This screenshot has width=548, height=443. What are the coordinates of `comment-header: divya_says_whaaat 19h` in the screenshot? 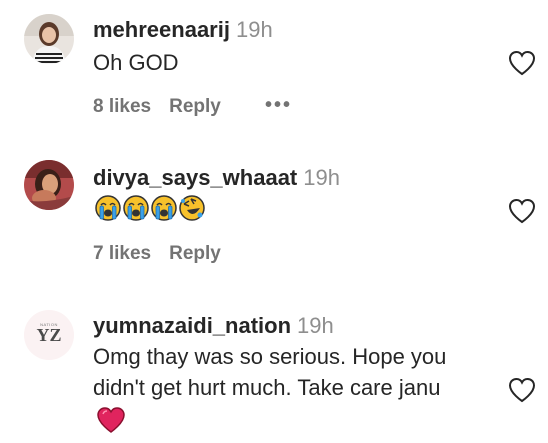 It's located at (216, 178).